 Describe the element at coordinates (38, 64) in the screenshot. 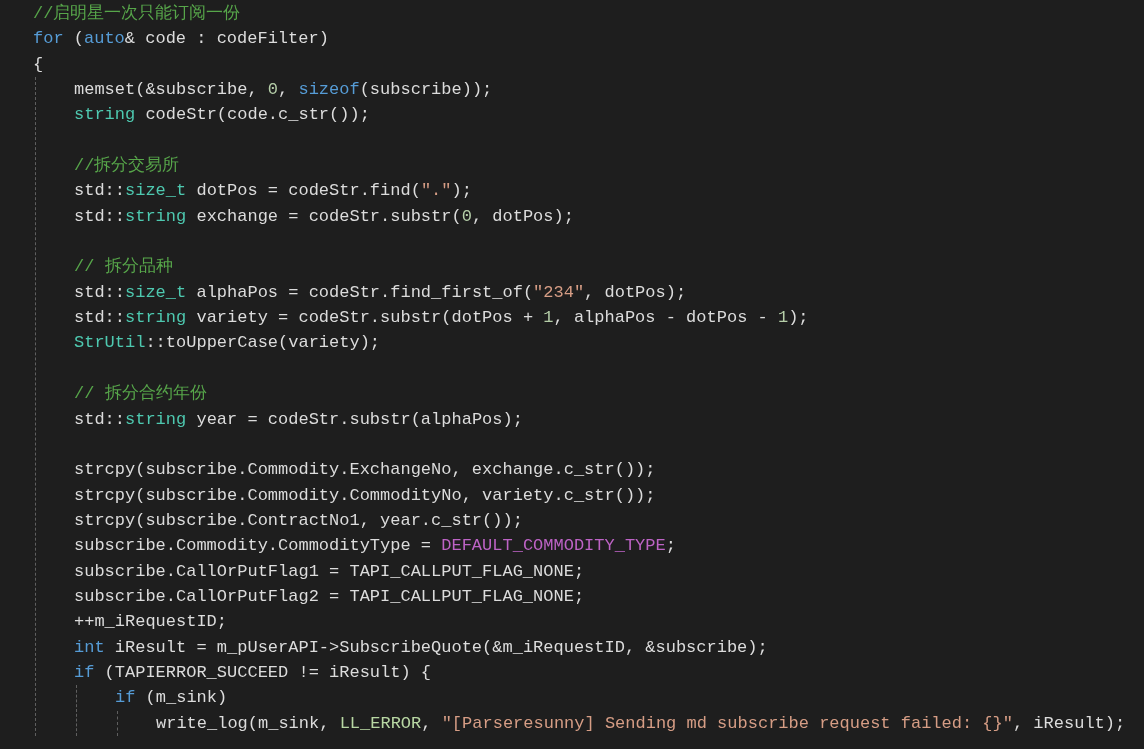

I see `code-line: {` at that location.